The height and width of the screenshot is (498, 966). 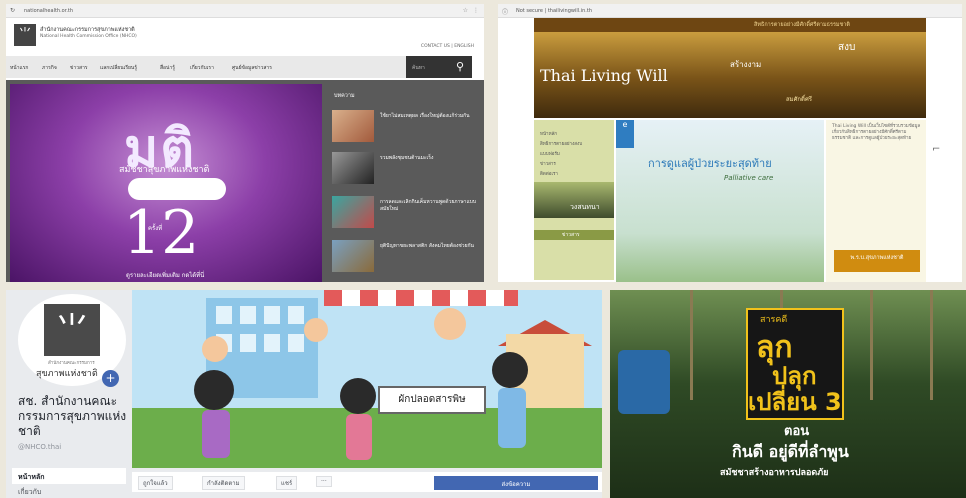 I want to click on news-item: รวมพลังชุมชนต้านมะเร็ง, so click(x=406, y=168).